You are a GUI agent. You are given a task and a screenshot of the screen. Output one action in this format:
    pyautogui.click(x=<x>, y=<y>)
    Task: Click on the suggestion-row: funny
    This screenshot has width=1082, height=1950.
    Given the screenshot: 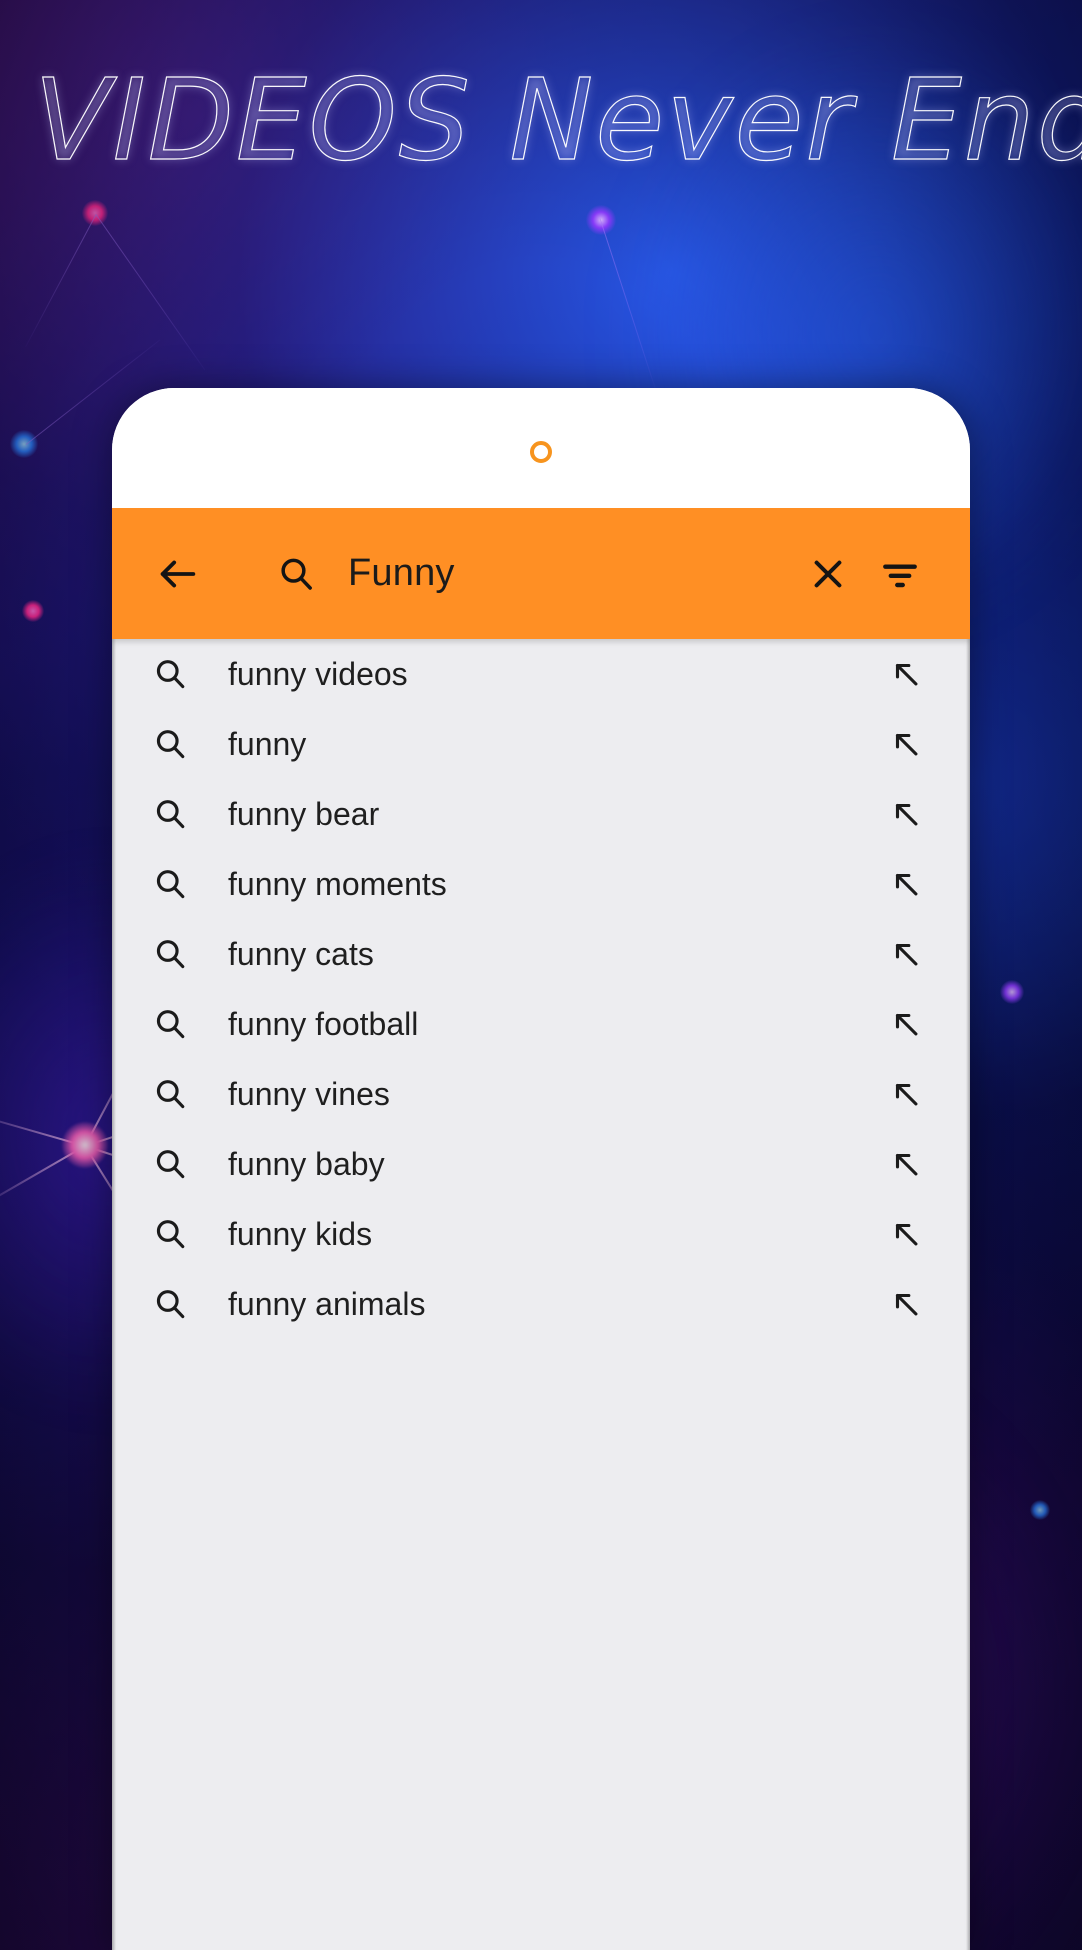 What is the action you would take?
    pyautogui.click(x=541, y=744)
    